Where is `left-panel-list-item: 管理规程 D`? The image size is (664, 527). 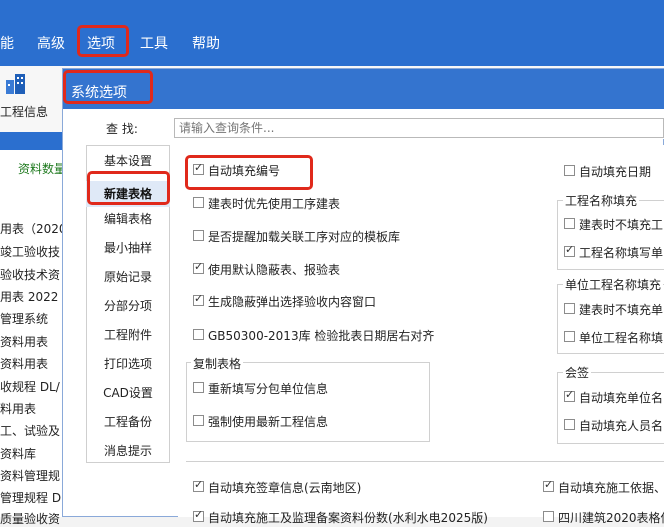
left-panel-list-item: 管理规程 D is located at coordinates (32, 497).